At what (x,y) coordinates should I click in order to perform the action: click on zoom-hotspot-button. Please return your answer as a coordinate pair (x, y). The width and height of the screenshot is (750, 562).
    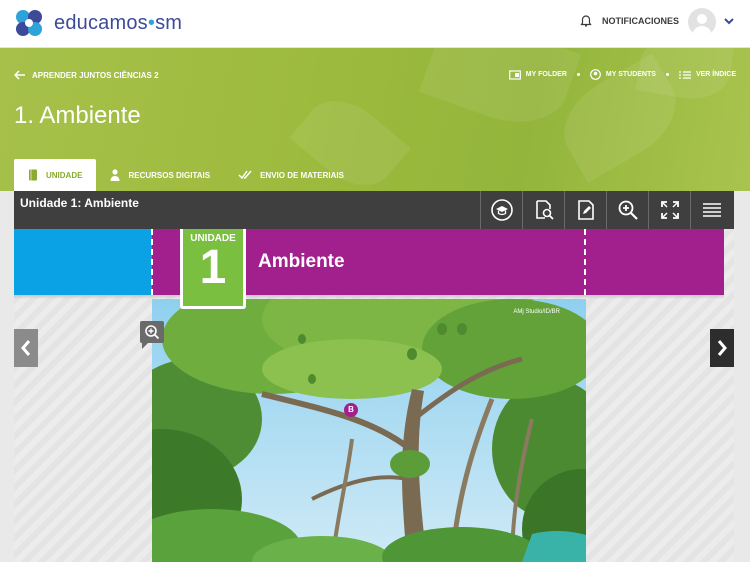
    Looking at the image, I should click on (152, 335).